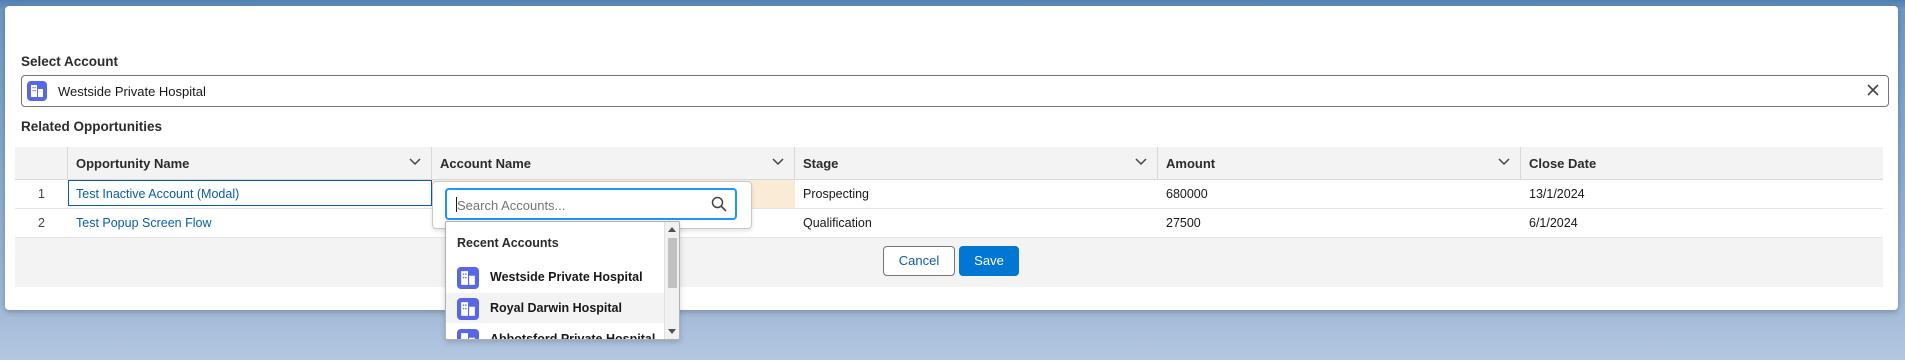  What do you see at coordinates (157, 194) in the screenshot?
I see `opportunity-name-link: Test Inactive Account (Modal)` at bounding box center [157, 194].